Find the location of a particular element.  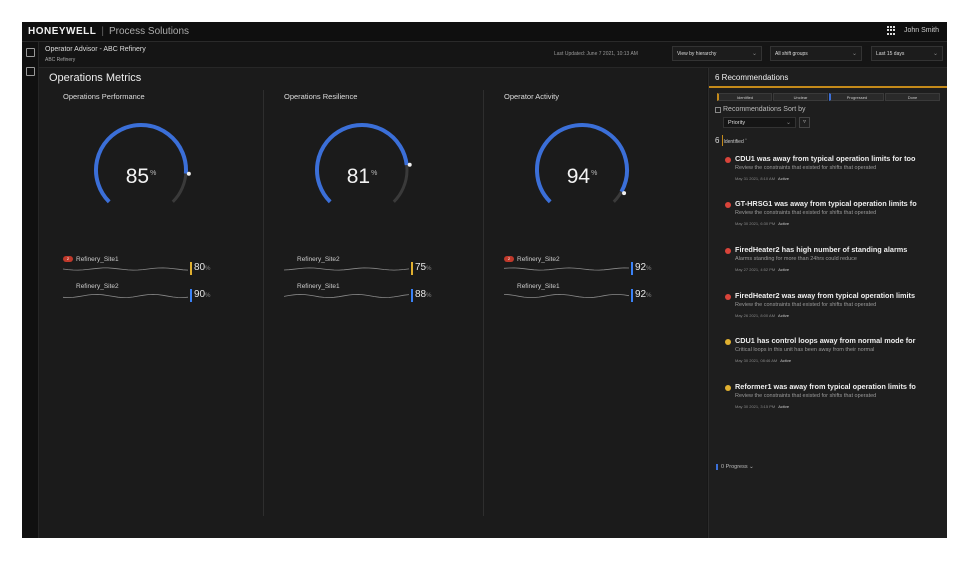

recommendation-date: May 26 2021, 8:00 AM is located at coordinates (755, 315).